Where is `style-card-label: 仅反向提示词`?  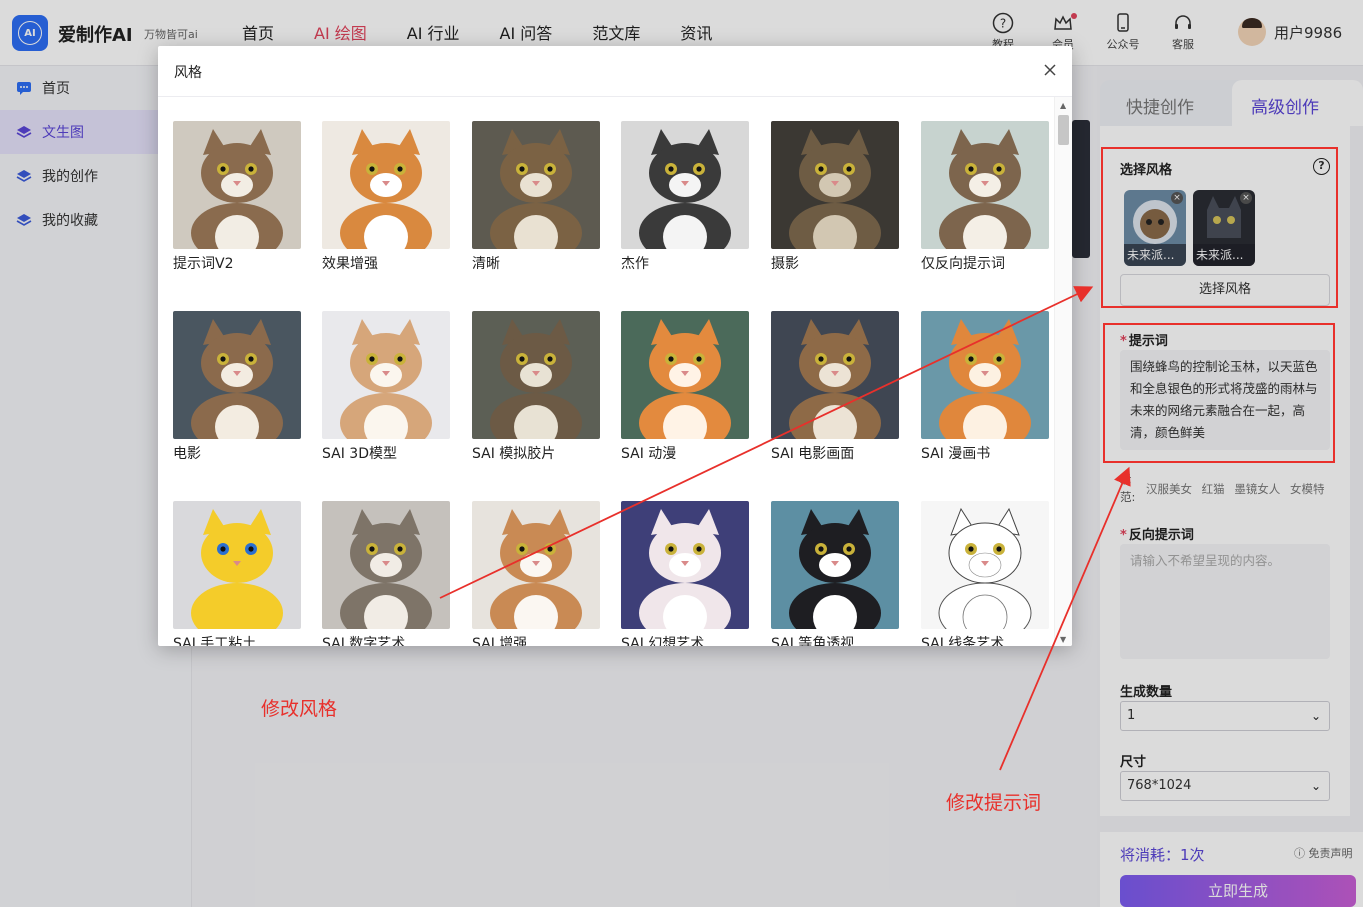
style-card-label: 仅反向提示词 is located at coordinates (963, 264).